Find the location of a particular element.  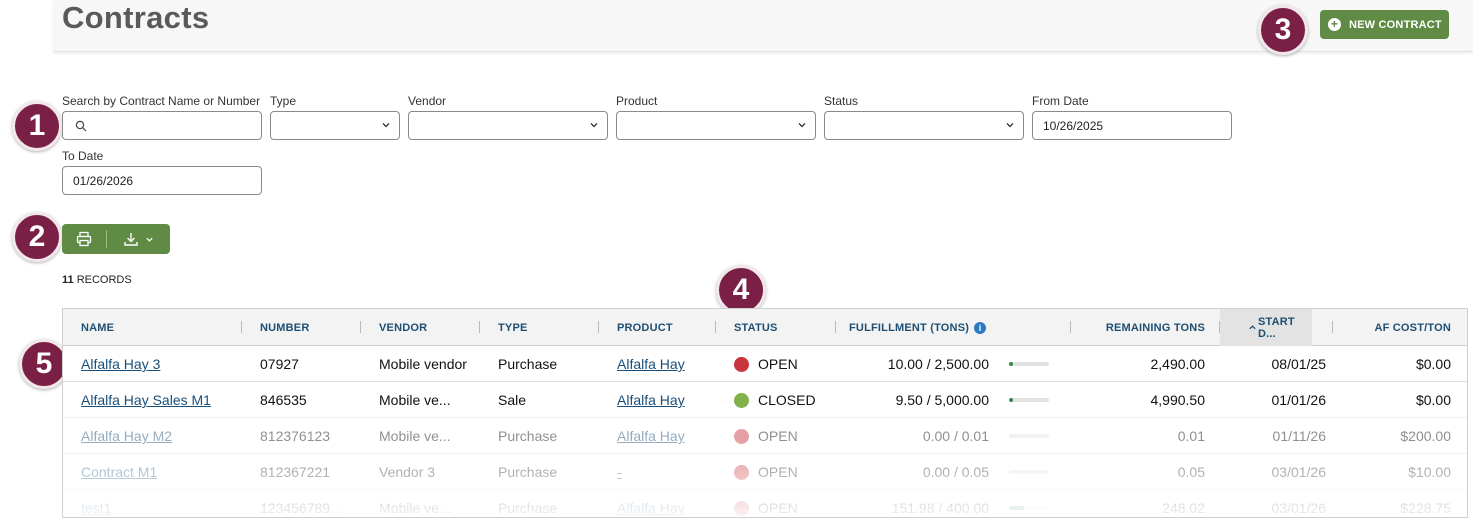

contract-type: Sale is located at coordinates (512, 400).